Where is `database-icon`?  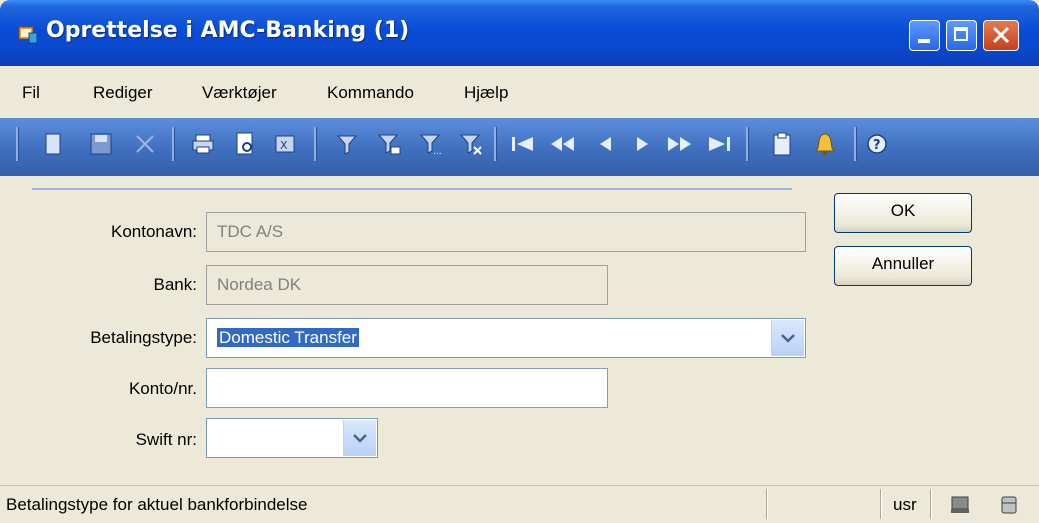 database-icon is located at coordinates (1009, 507).